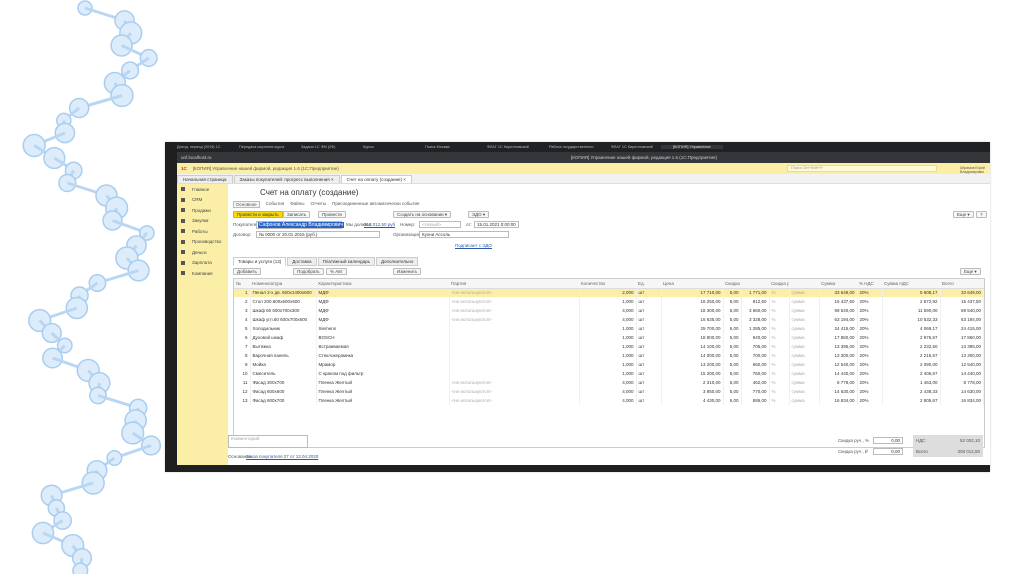 The image size is (1024, 574). I want to click on sidebar-item: Главное, so click(202, 189).